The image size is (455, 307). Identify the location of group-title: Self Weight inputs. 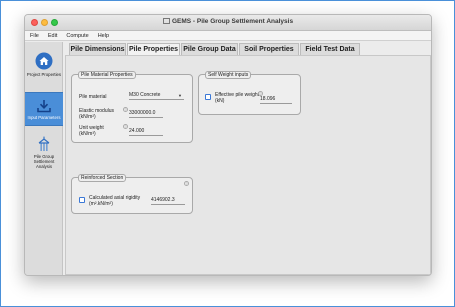
(228, 75).